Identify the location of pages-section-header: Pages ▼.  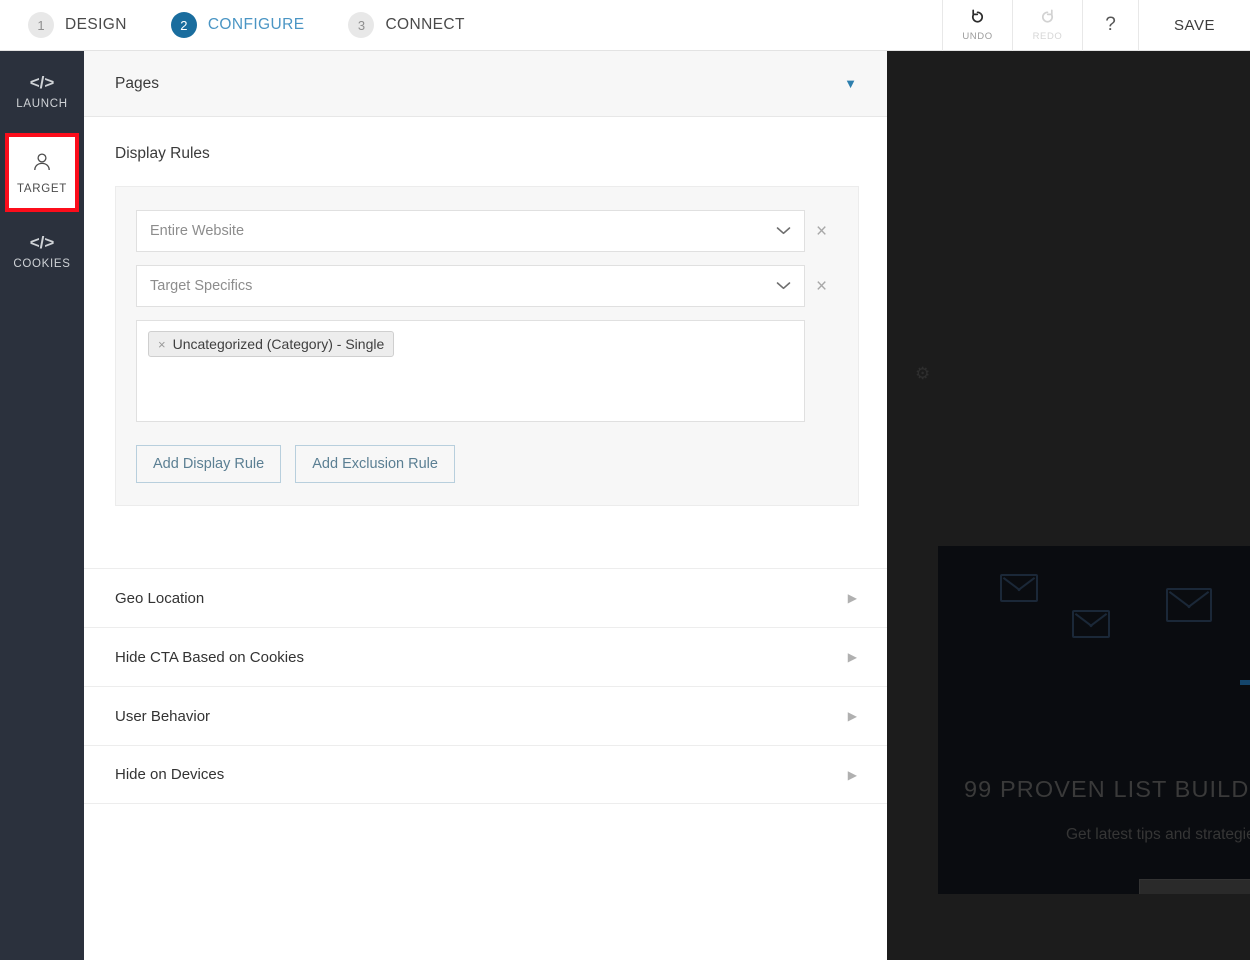
(485, 84).